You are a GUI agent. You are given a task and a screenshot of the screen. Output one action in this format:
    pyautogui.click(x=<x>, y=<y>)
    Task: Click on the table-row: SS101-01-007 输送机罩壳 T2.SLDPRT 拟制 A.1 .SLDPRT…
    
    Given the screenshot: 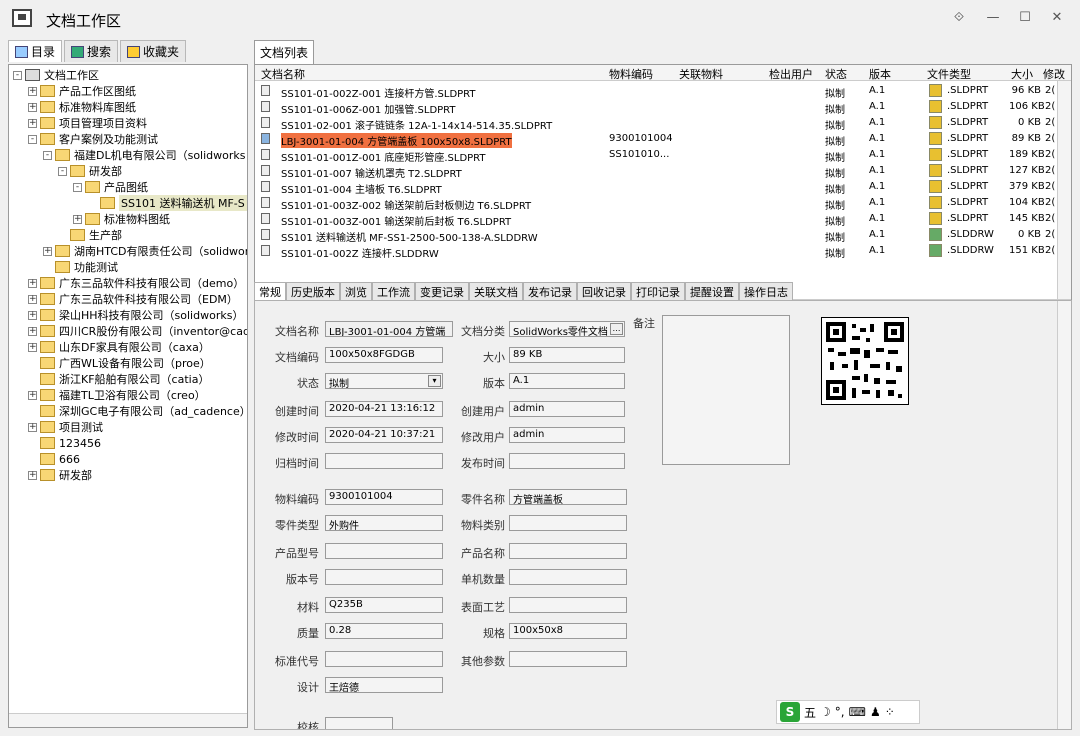 What is the action you would take?
    pyautogui.click(x=655, y=171)
    